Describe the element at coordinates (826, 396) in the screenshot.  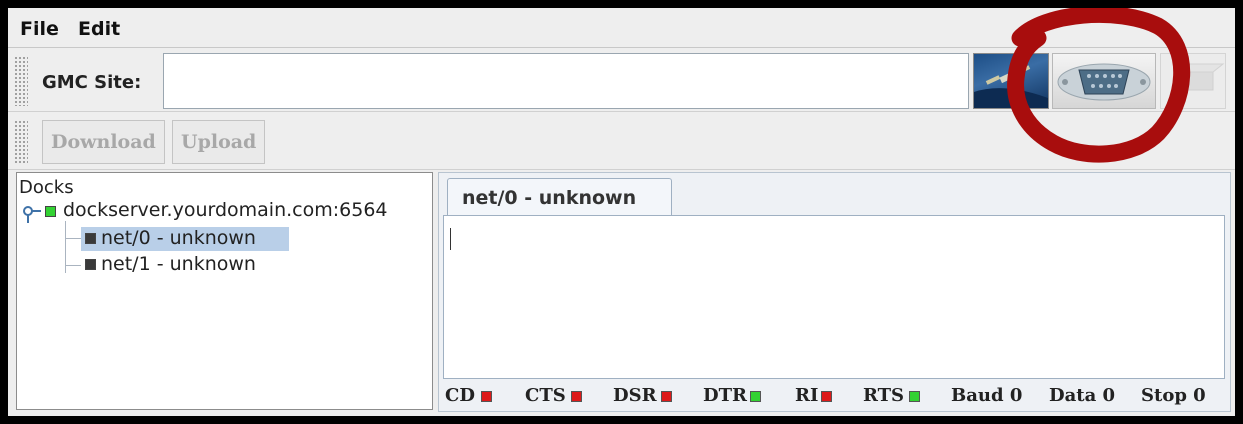
I see `ri-led-icon` at that location.